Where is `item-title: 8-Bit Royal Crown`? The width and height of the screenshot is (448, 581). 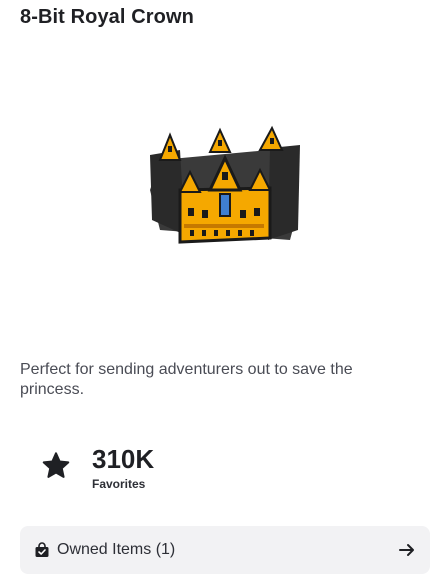 item-title: 8-Bit Royal Crown is located at coordinates (107, 17).